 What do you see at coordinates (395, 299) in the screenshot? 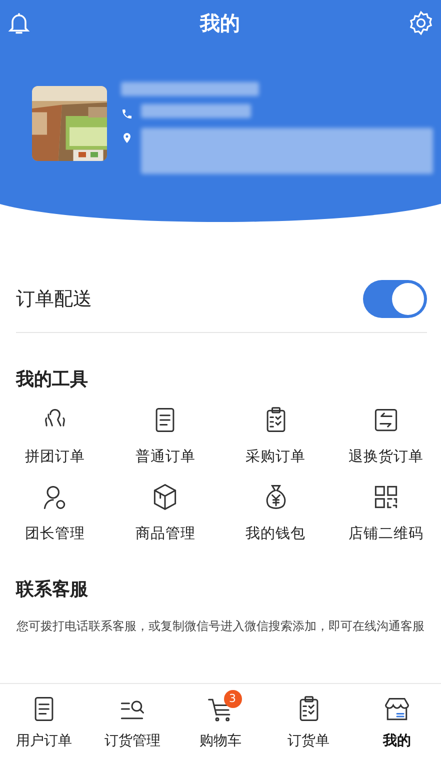
I see `toggle-switch` at bounding box center [395, 299].